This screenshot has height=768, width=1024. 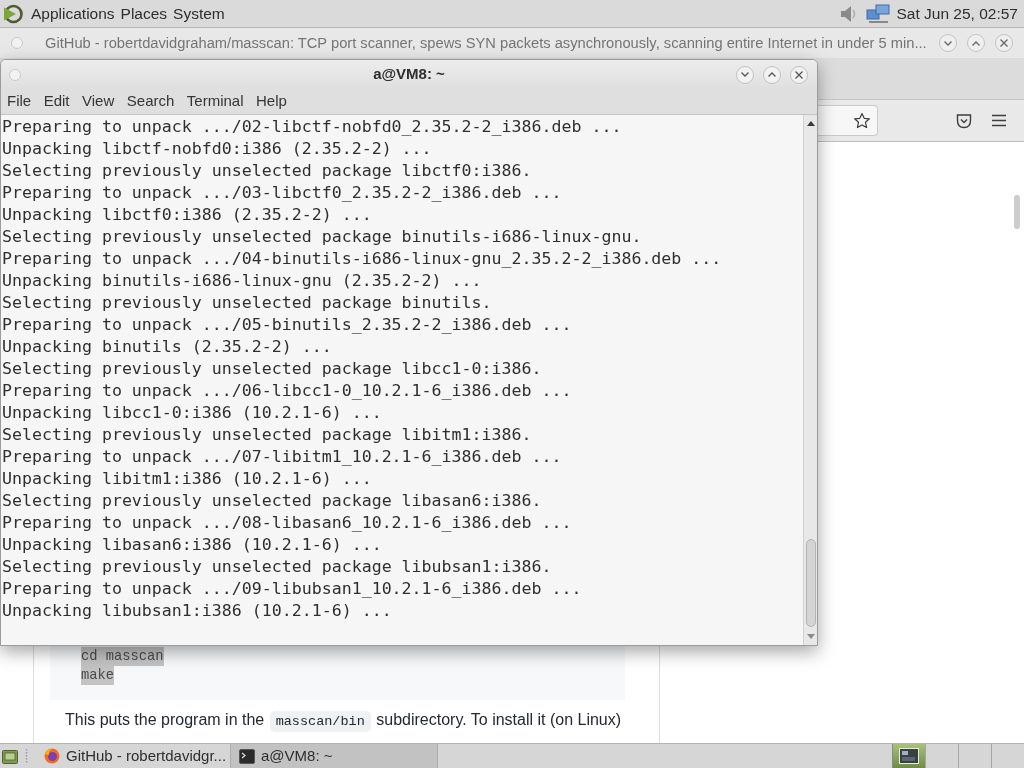 I want to click on star-icon, so click(x=862, y=120).